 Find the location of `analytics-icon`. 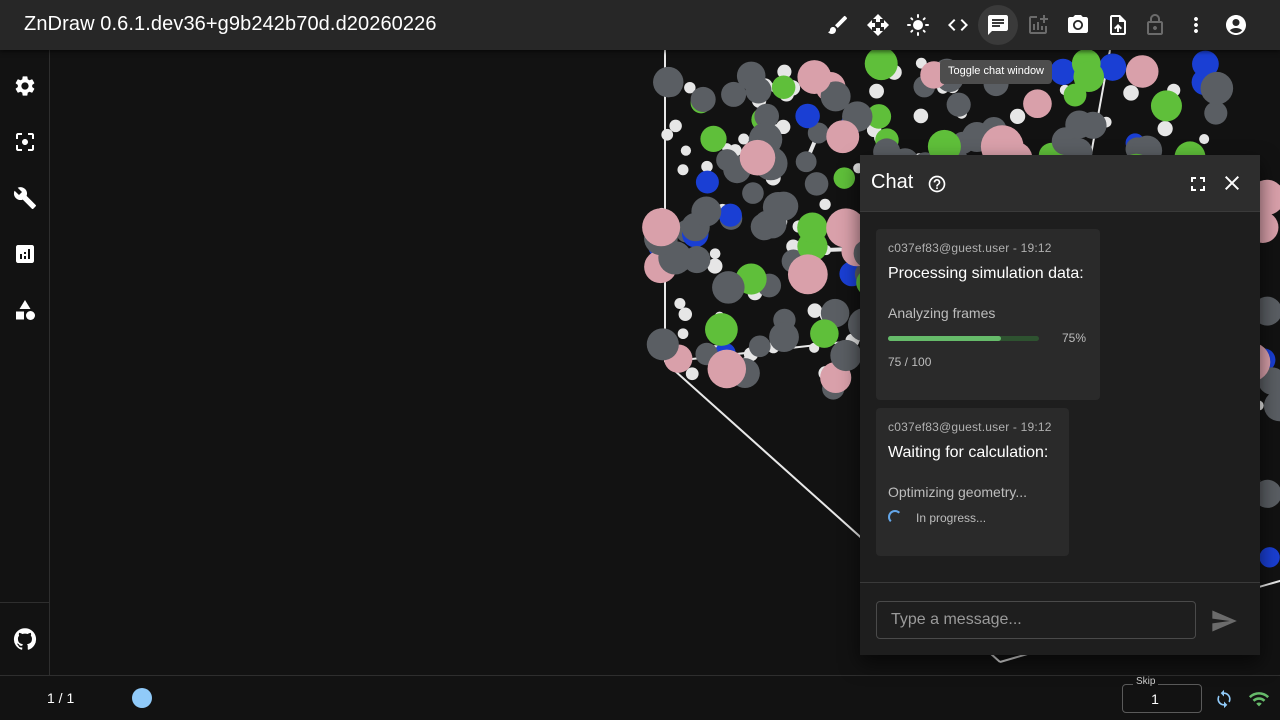

analytics-icon is located at coordinates (25, 254).